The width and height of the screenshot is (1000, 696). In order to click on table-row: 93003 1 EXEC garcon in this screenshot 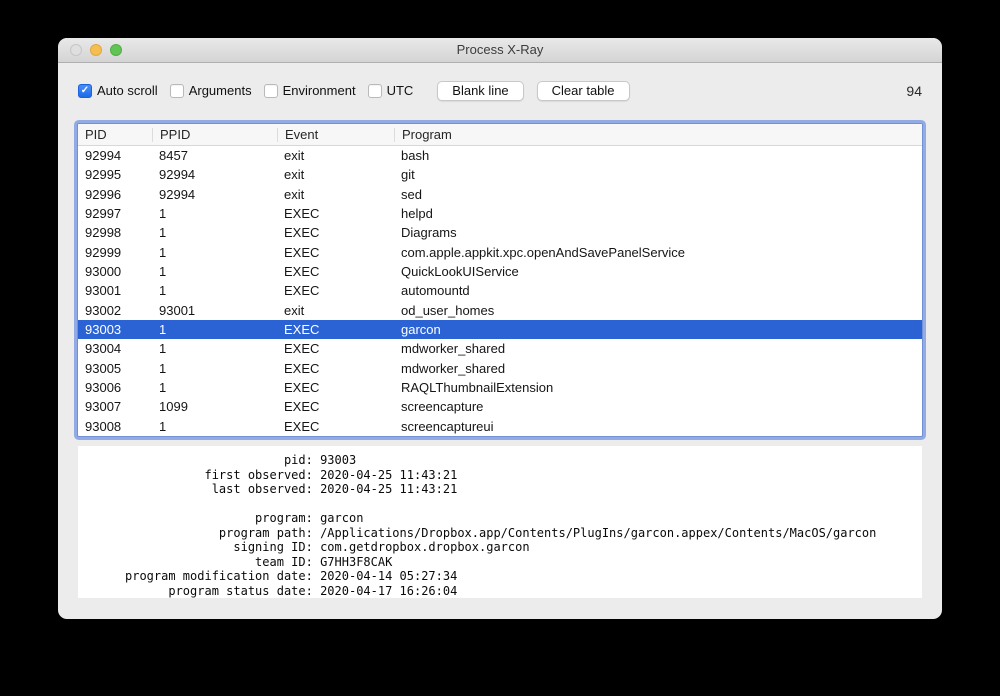, I will do `click(500, 329)`.